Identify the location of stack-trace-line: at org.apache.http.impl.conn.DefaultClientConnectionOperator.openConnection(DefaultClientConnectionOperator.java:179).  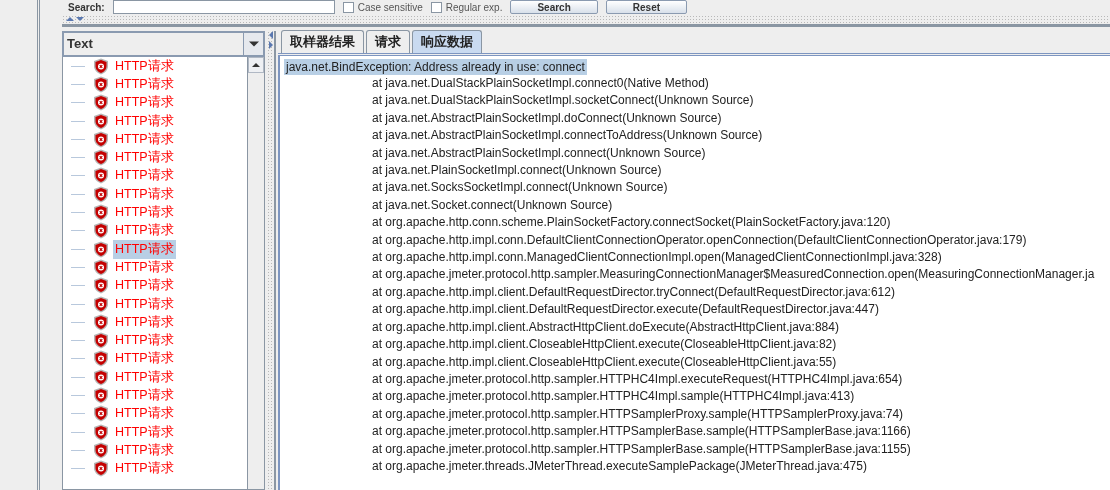
(699, 240).